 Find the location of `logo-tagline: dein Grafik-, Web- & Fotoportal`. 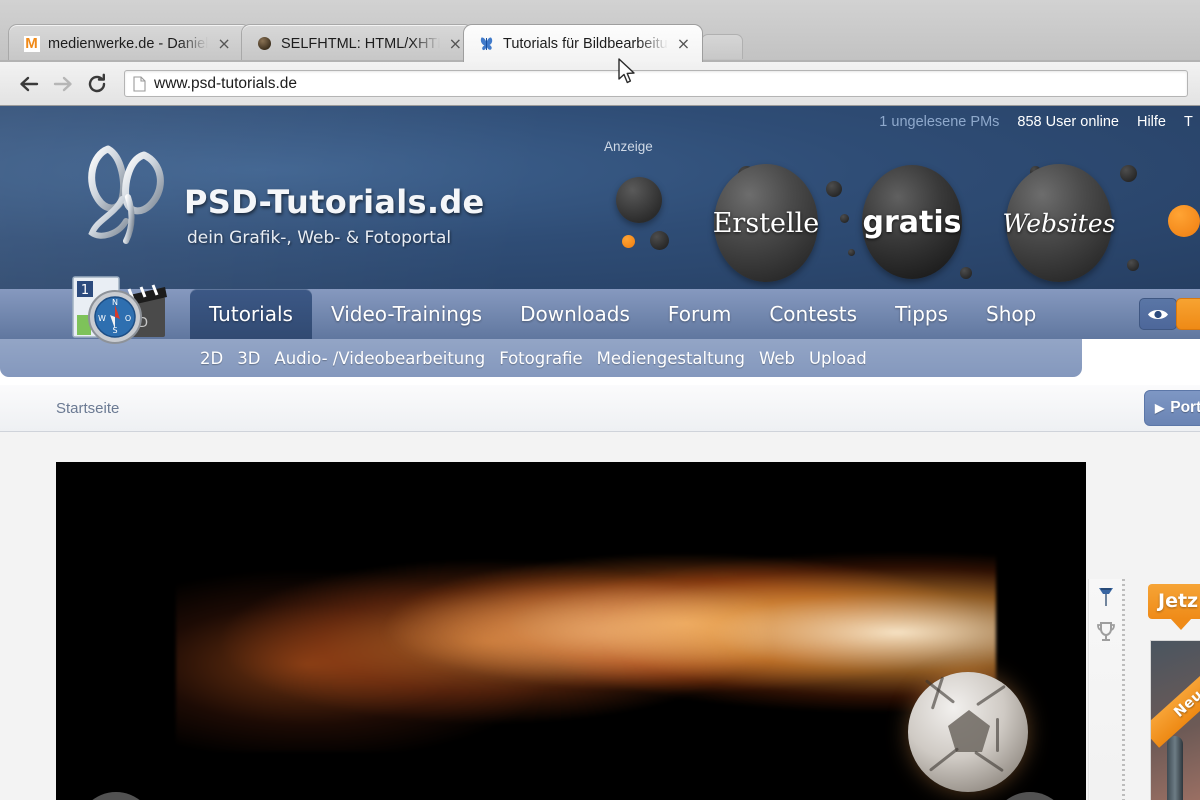

logo-tagline: dein Grafik-, Web- & Fotoportal is located at coordinates (319, 238).